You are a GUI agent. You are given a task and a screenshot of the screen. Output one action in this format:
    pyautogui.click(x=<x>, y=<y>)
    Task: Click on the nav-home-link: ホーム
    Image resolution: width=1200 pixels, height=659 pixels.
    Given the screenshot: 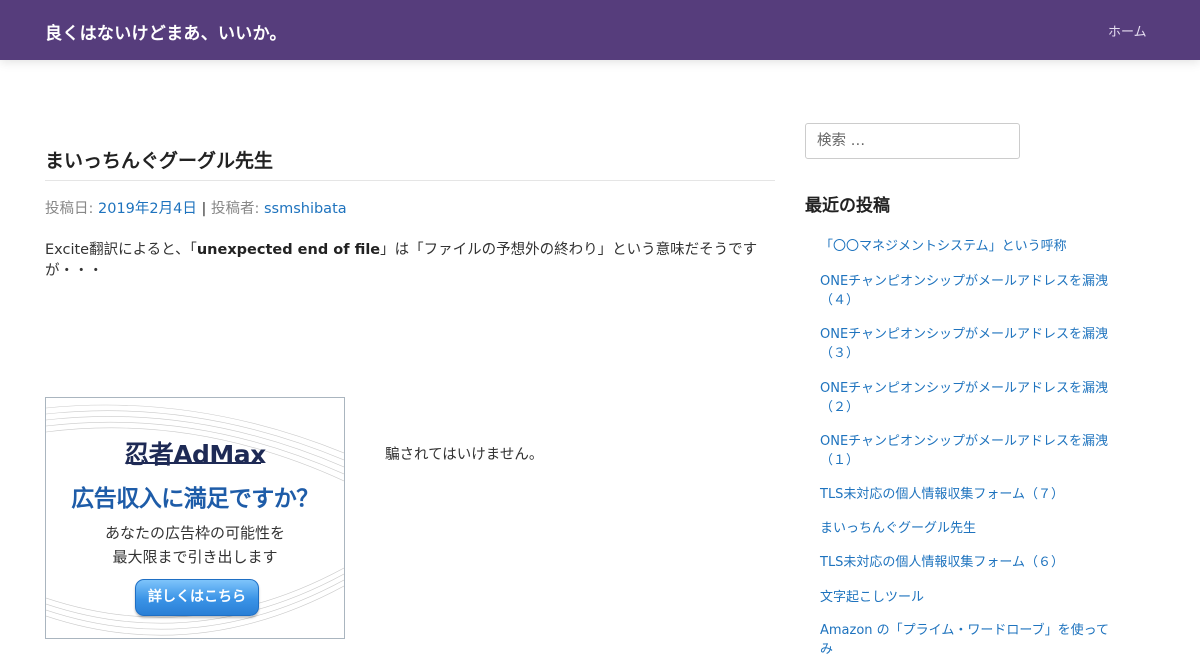 What is the action you would take?
    pyautogui.click(x=1127, y=30)
    